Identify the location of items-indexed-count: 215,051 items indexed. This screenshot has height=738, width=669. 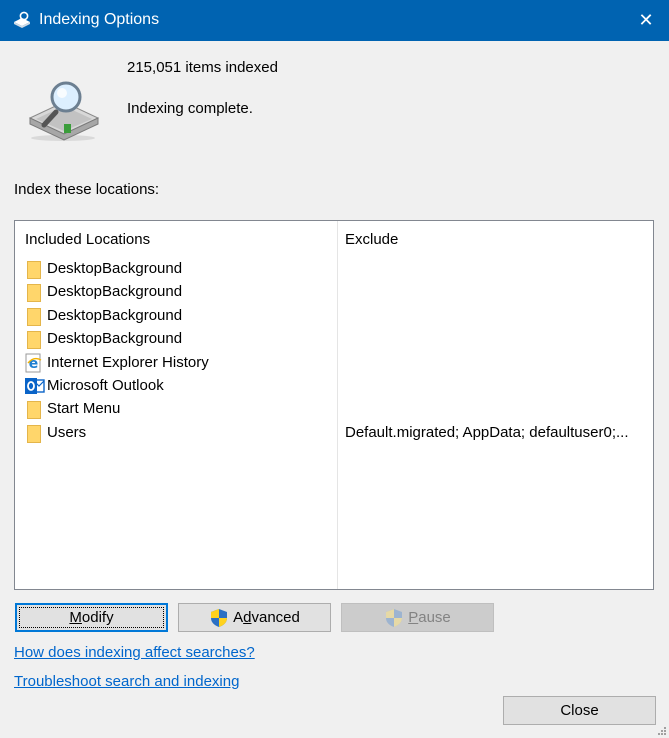
(202, 67).